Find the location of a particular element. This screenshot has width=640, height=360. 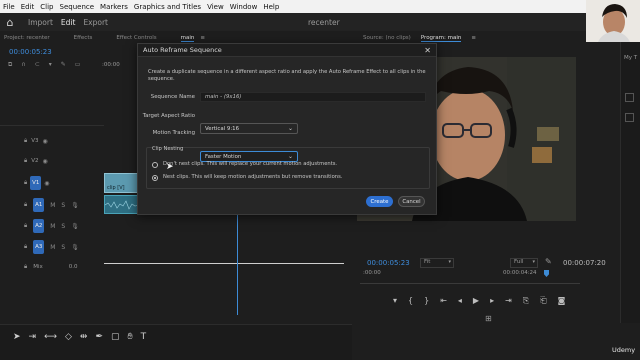

workspace-tab-export: Export is located at coordinates (95, 22).